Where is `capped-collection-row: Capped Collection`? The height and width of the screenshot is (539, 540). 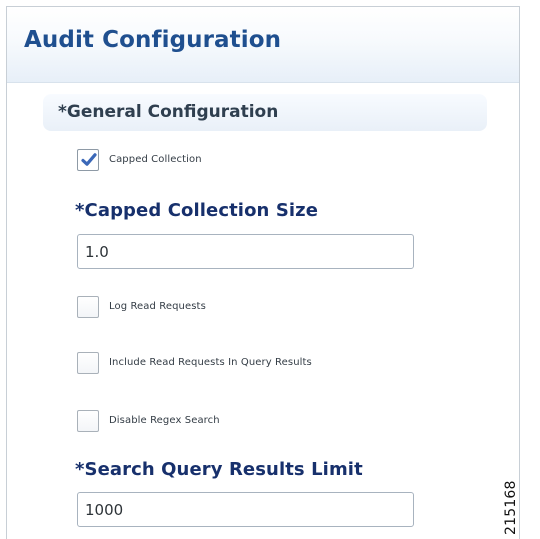 capped-collection-row: Capped Collection is located at coordinates (139, 160).